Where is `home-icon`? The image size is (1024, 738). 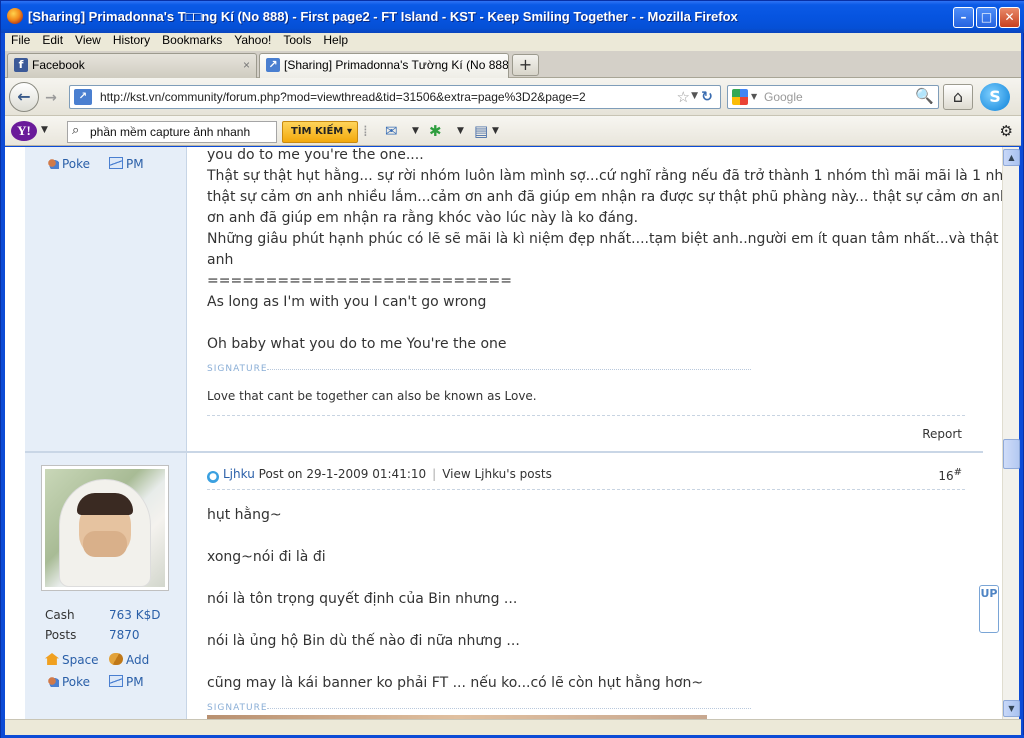
home-icon is located at coordinates (52, 659).